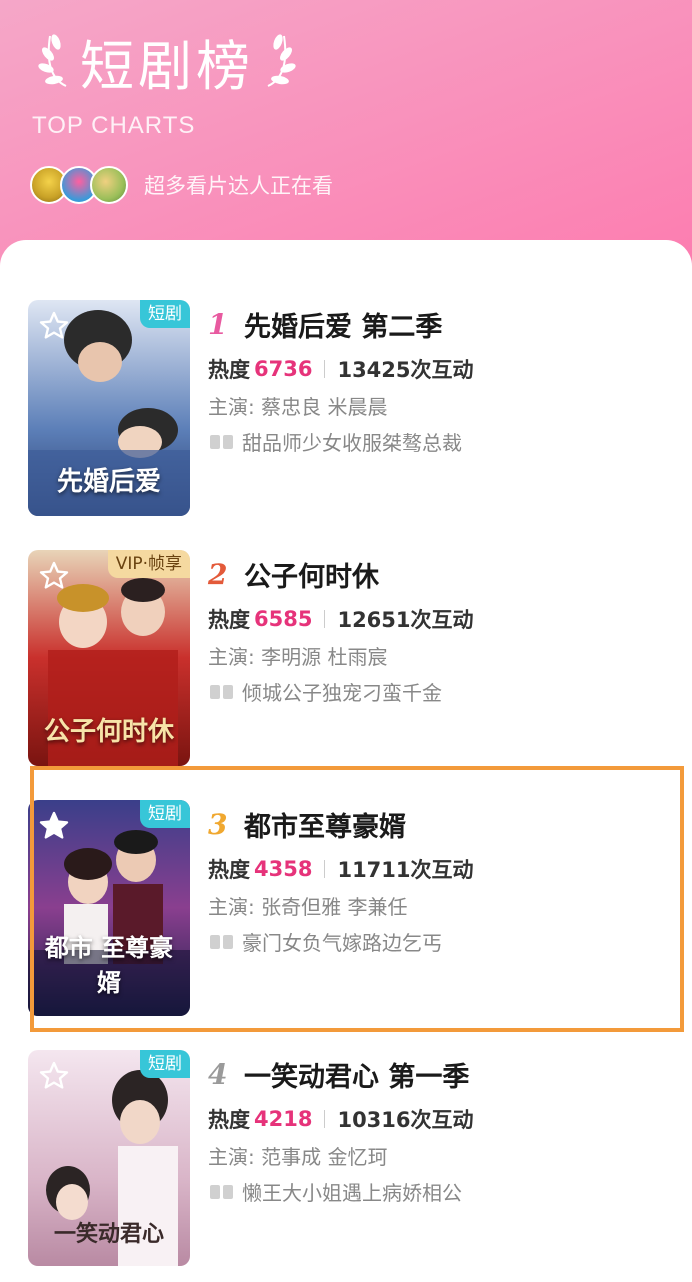 The height and width of the screenshot is (1282, 692). What do you see at coordinates (108, 482) in the screenshot?
I see `poster-title: 先婚后爱` at bounding box center [108, 482].